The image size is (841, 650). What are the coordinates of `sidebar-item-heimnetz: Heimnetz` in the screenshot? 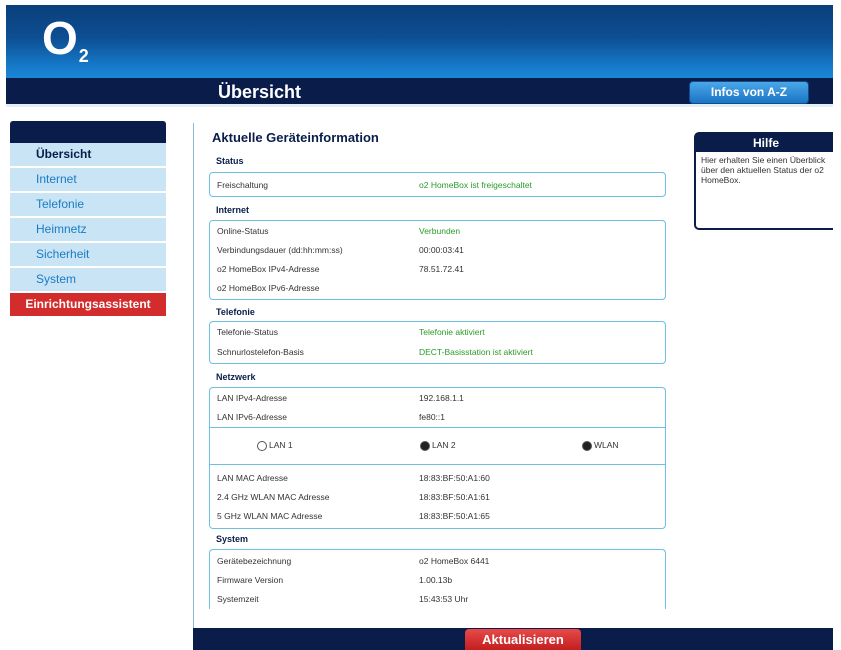 It's located at (88, 230).